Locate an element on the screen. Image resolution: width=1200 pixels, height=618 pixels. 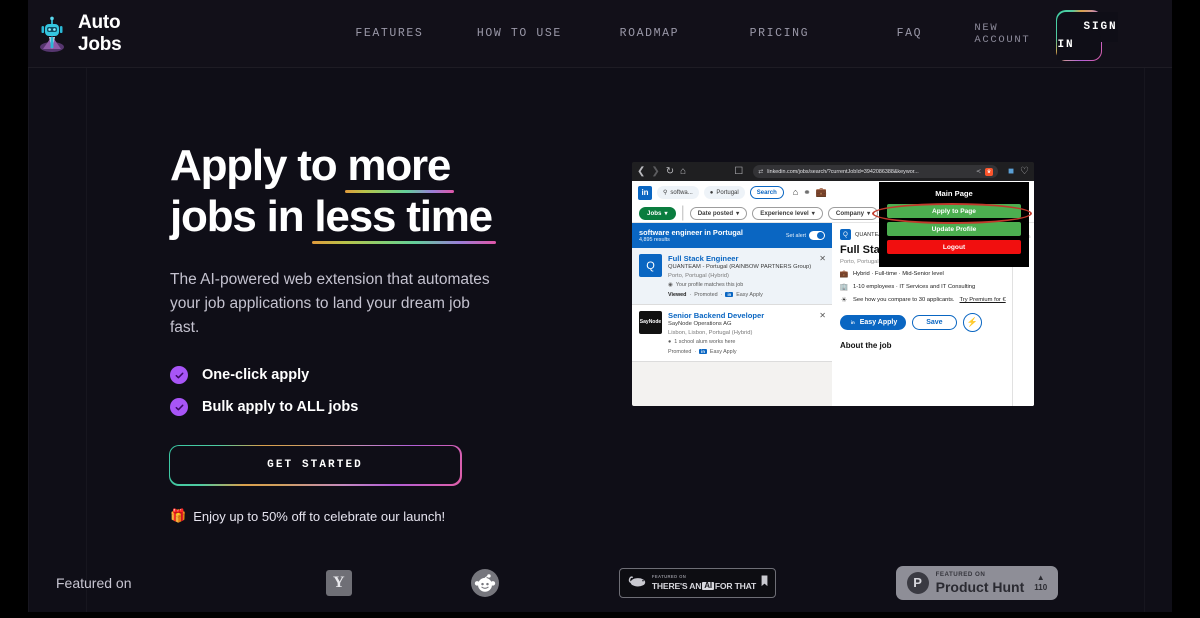
product-hunt-text: FEATURED ON Product Hunt is located at coordinates (980, 582).